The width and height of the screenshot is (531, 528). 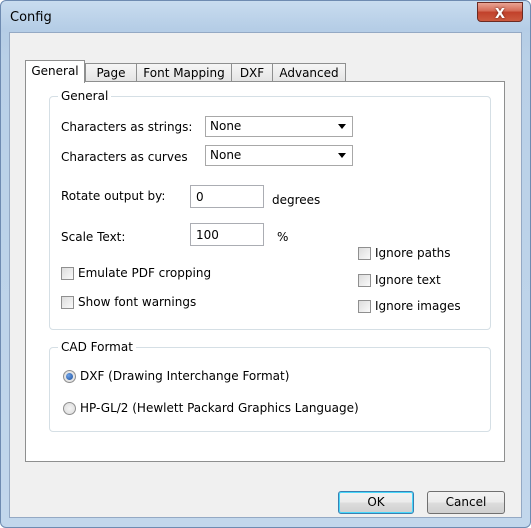 What do you see at coordinates (413, 253) in the screenshot?
I see `ignore-paths-label: Ignore paths` at bounding box center [413, 253].